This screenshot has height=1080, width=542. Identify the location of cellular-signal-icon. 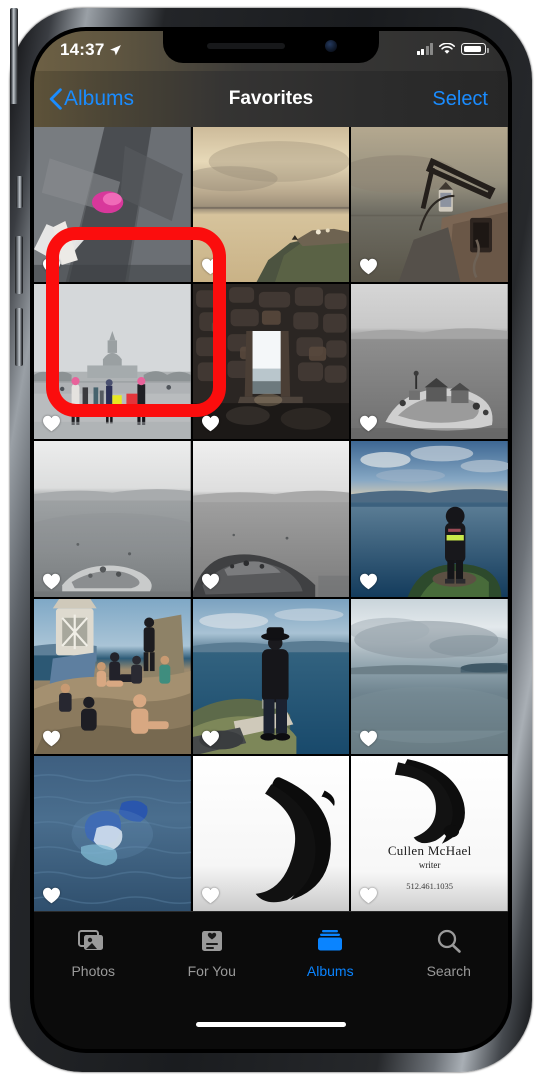
(424, 49).